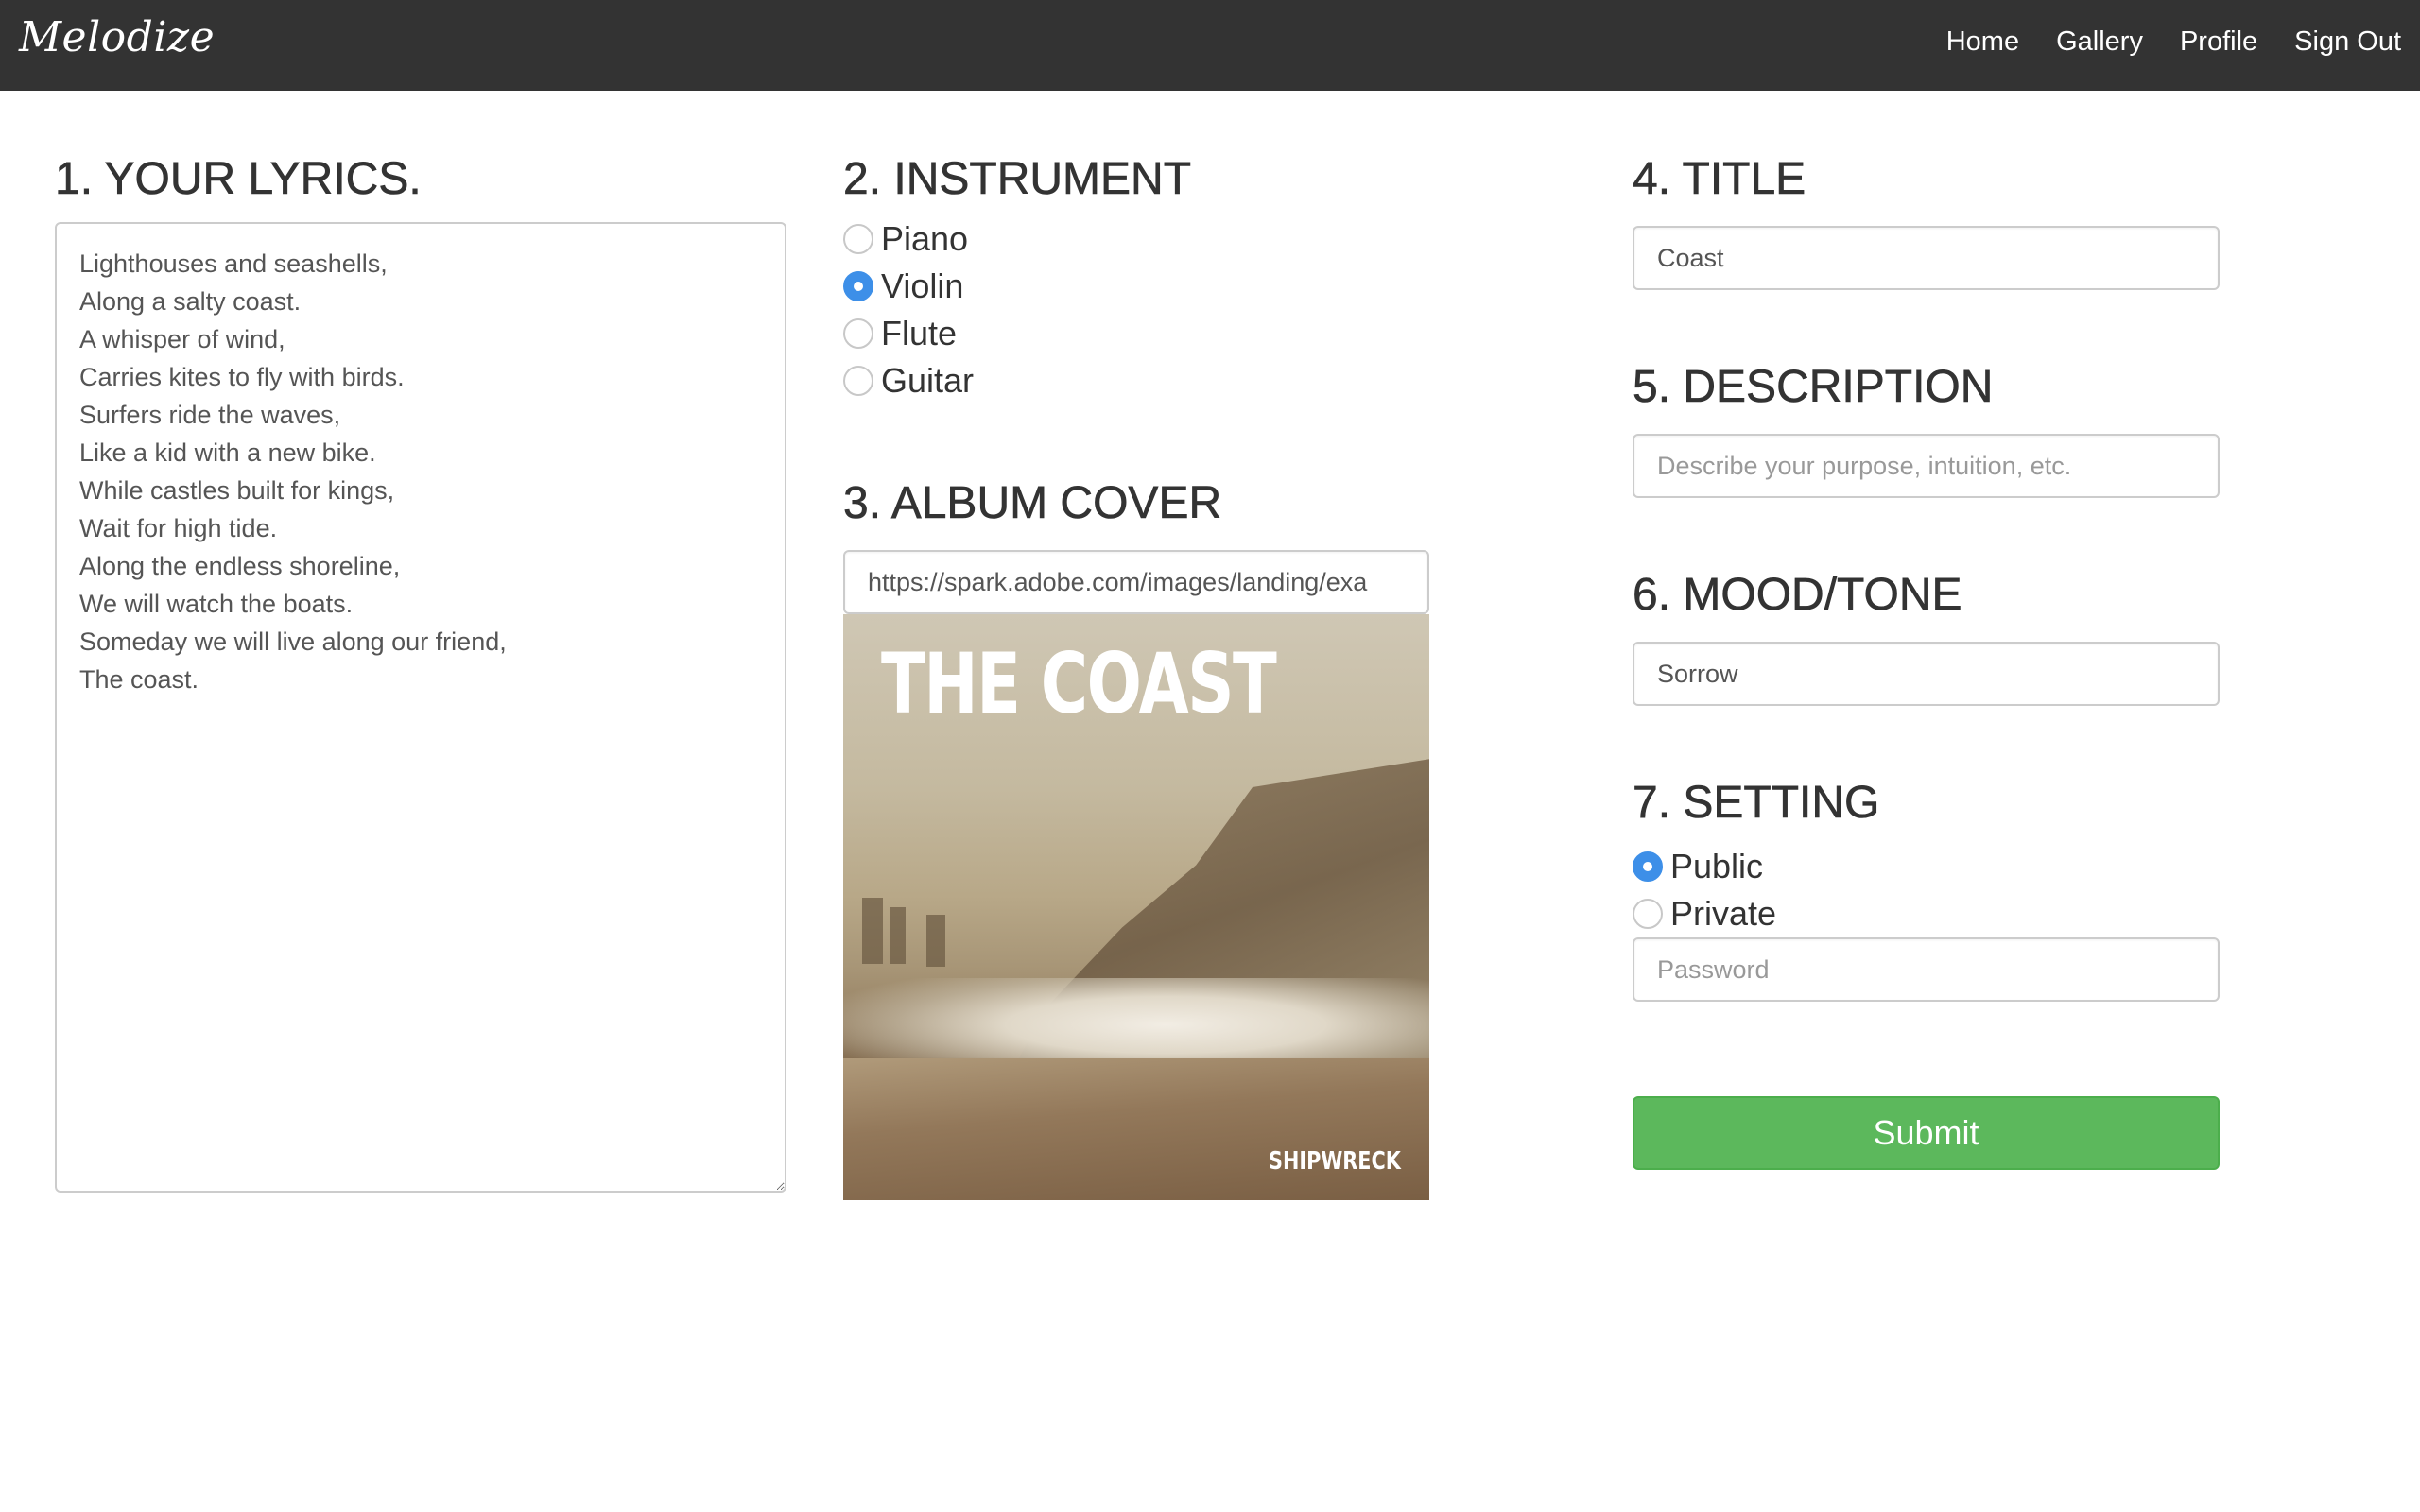 Image resolution: width=2420 pixels, height=1512 pixels. Describe the element at coordinates (1797, 595) in the screenshot. I see `mood-heading: 6. MOOD/TONE` at that location.